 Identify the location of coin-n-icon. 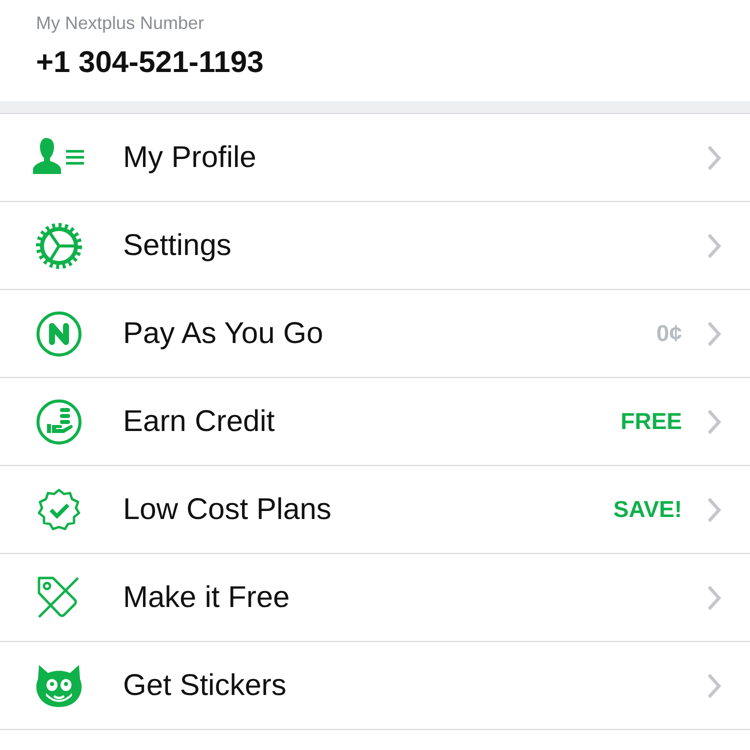
(59, 333).